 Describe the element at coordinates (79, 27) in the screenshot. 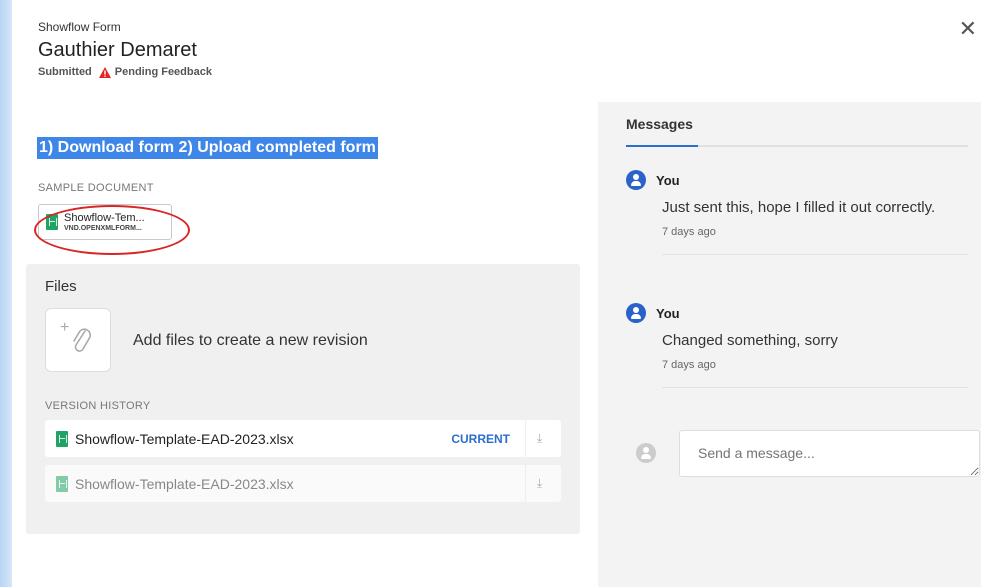

I see `form-type-label: Showflow Form` at that location.